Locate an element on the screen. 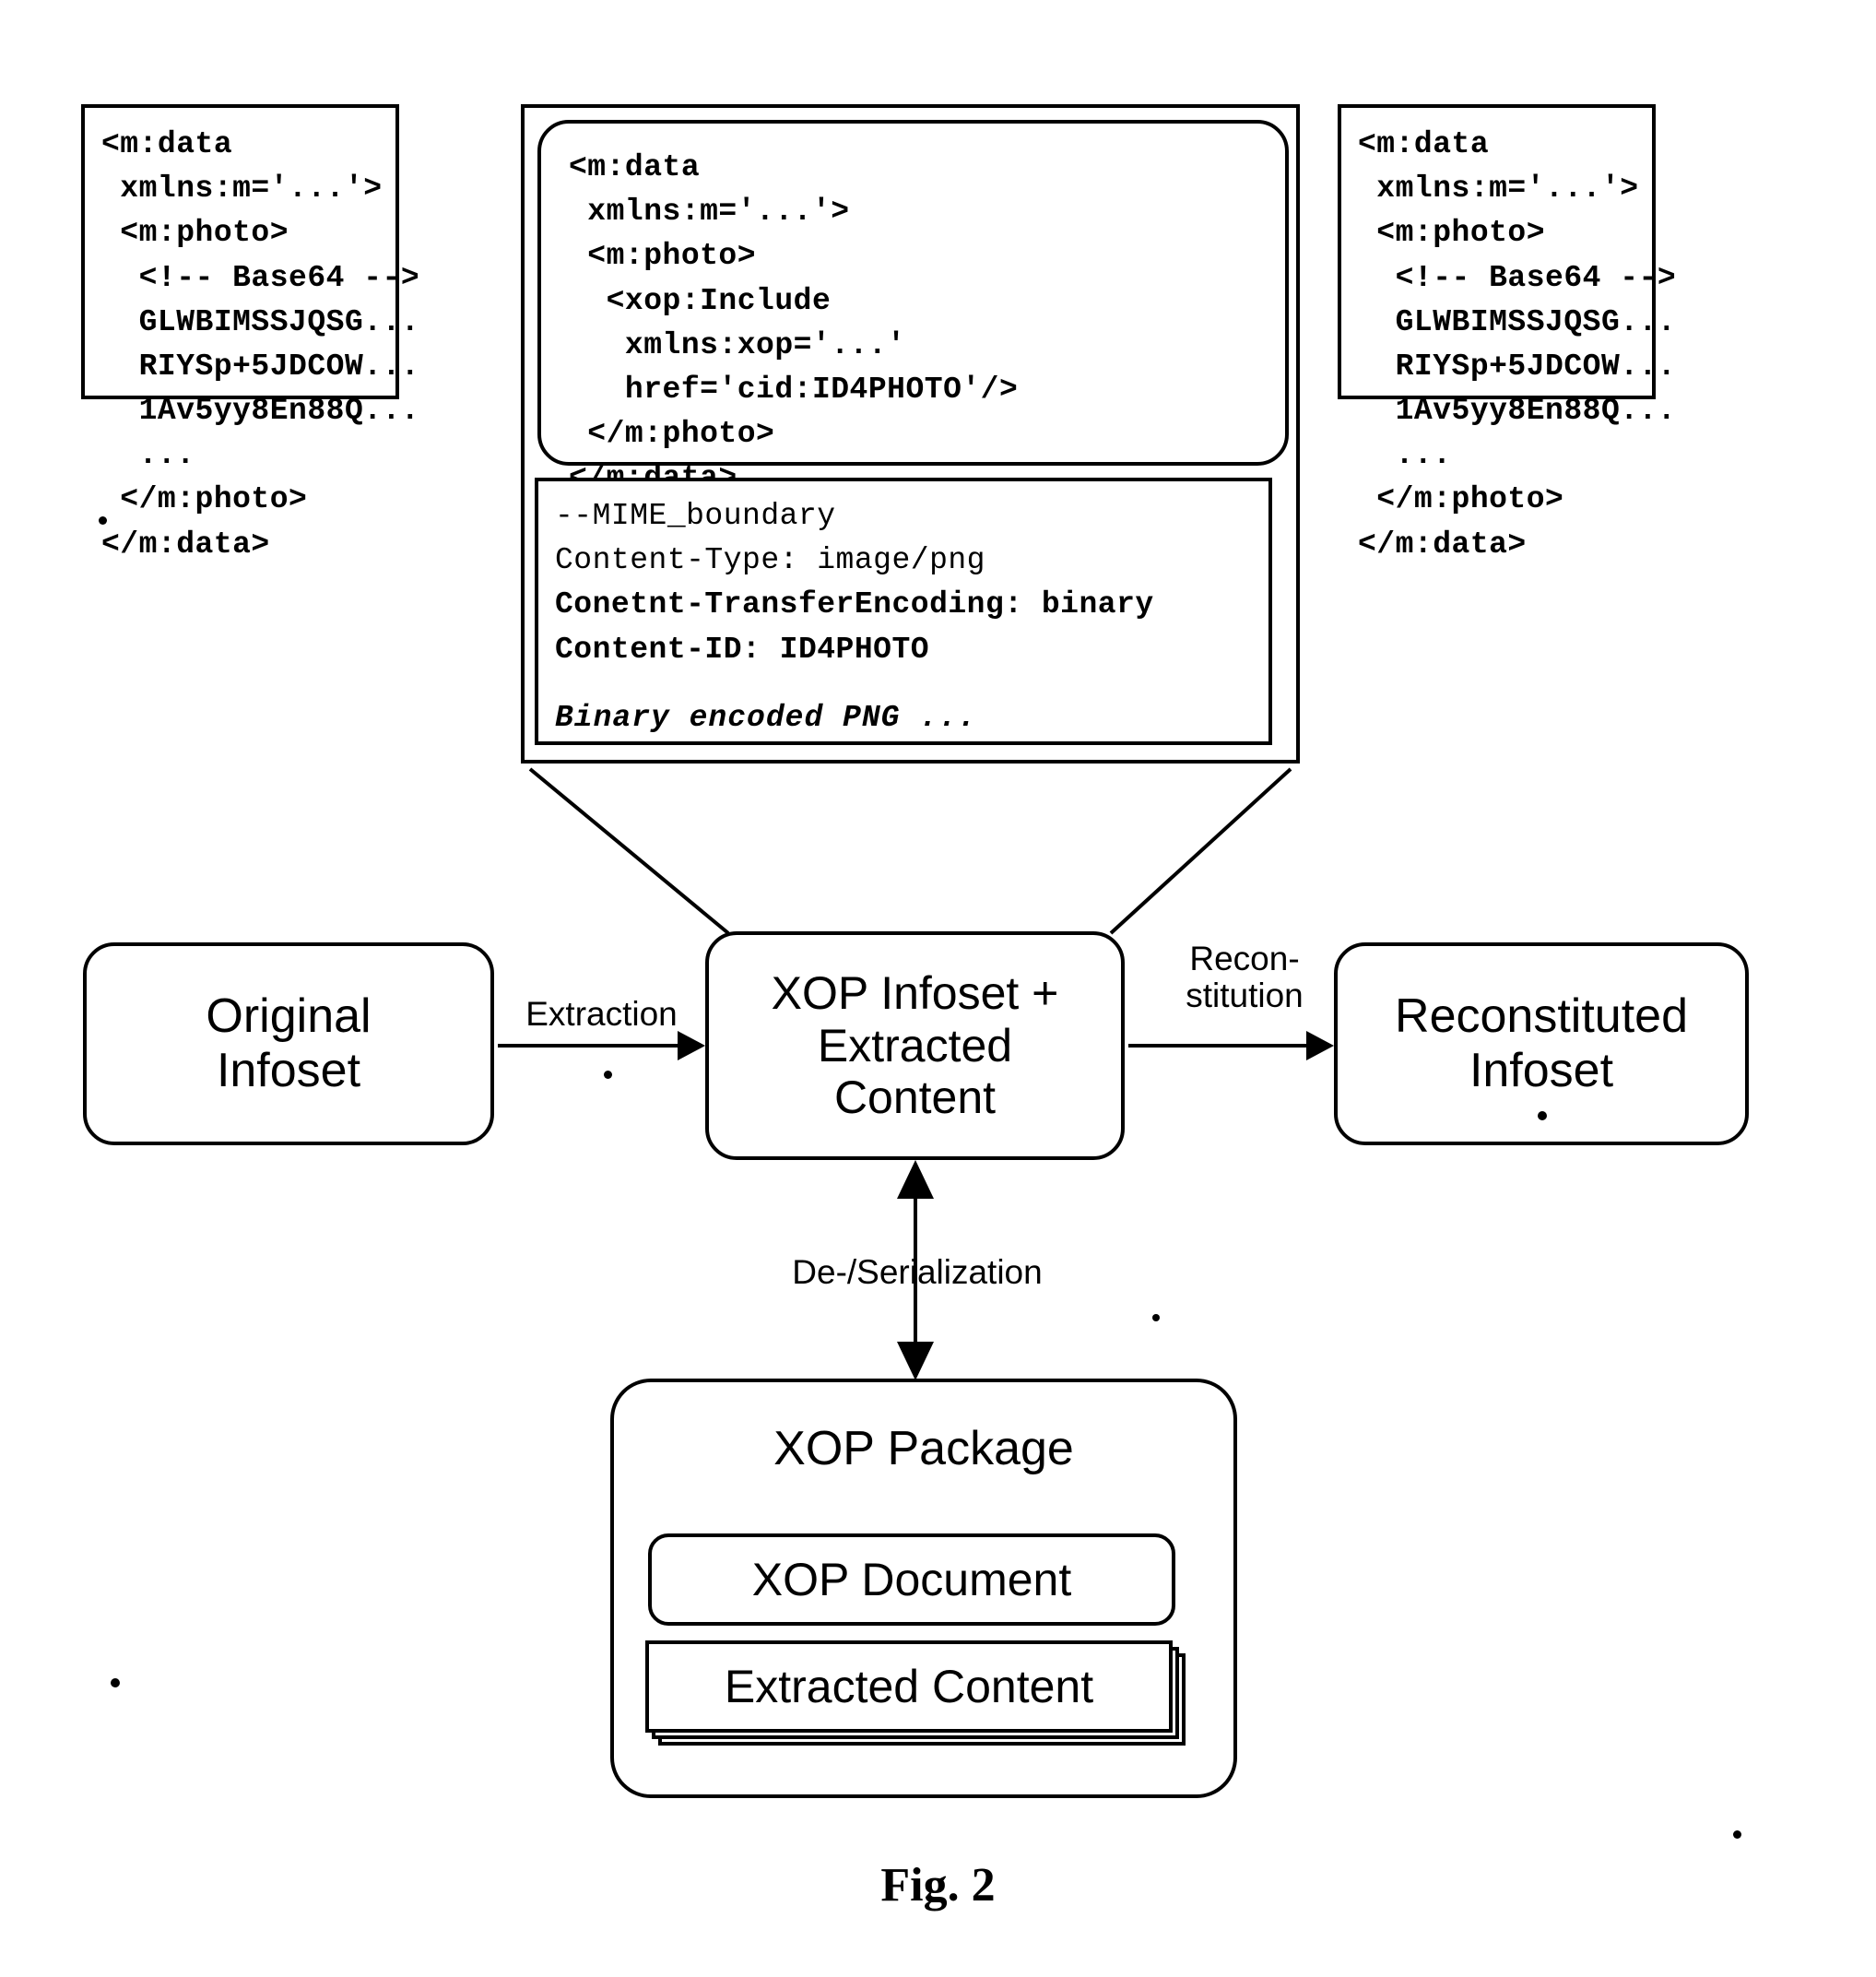 This screenshot has width=1876, height=1977. node-original-infoset-line1: Original is located at coordinates (289, 1016).